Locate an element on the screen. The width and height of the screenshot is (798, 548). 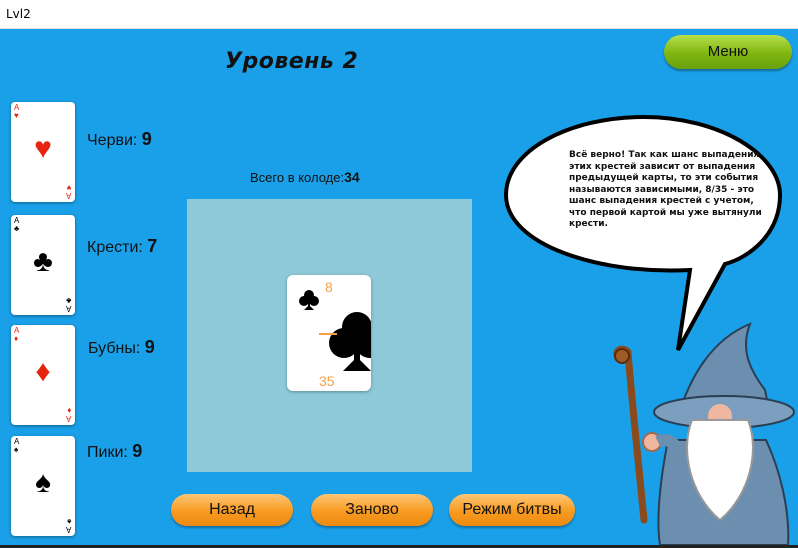
battle-mode-button: Режим битвы is located at coordinates (512, 510).